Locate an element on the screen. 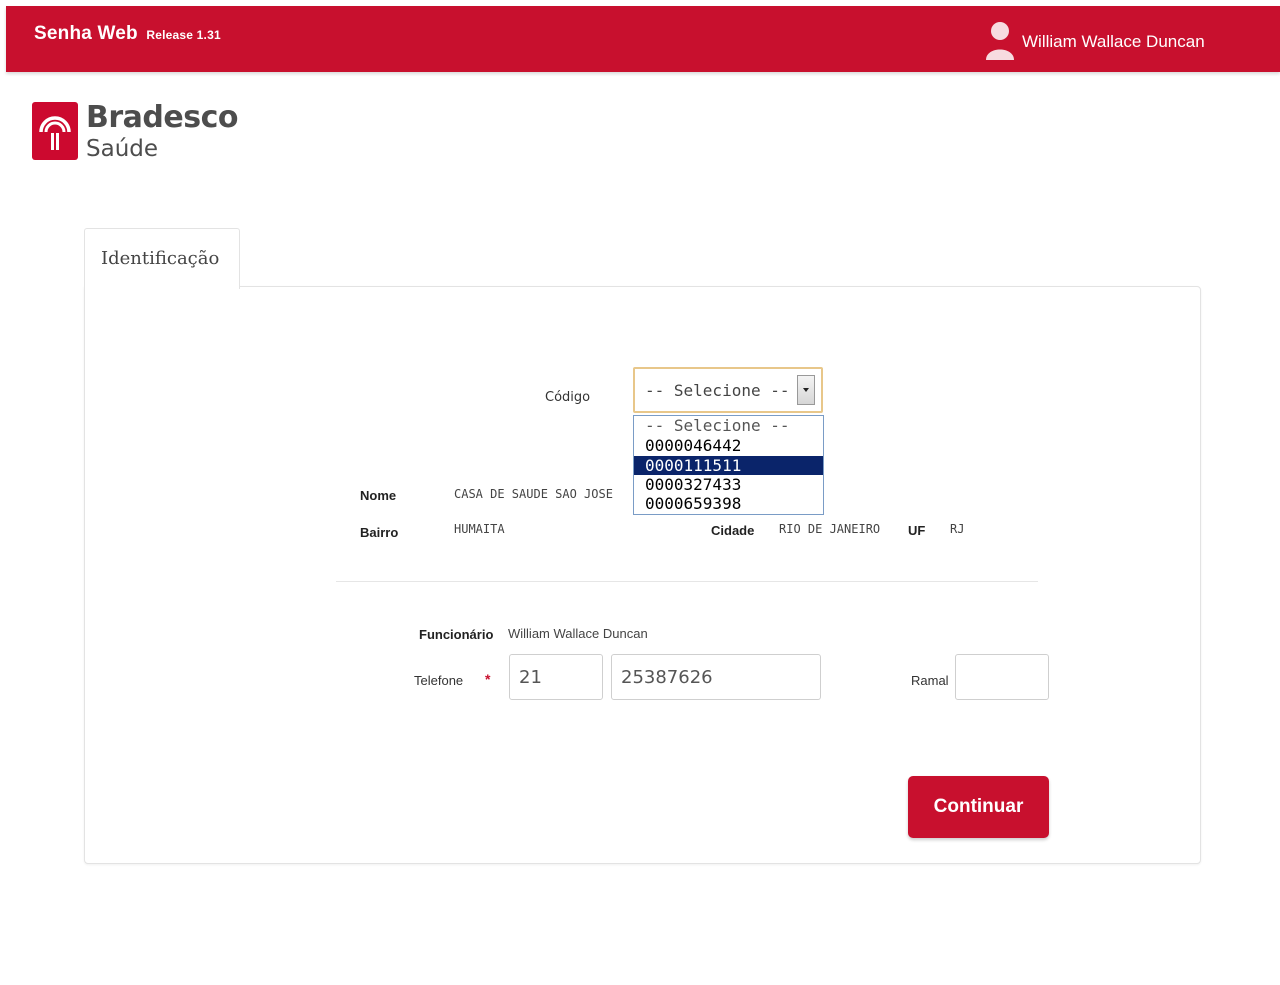 This screenshot has width=1280, height=985. codigo-select: -- Selecione -- is located at coordinates (728, 390).